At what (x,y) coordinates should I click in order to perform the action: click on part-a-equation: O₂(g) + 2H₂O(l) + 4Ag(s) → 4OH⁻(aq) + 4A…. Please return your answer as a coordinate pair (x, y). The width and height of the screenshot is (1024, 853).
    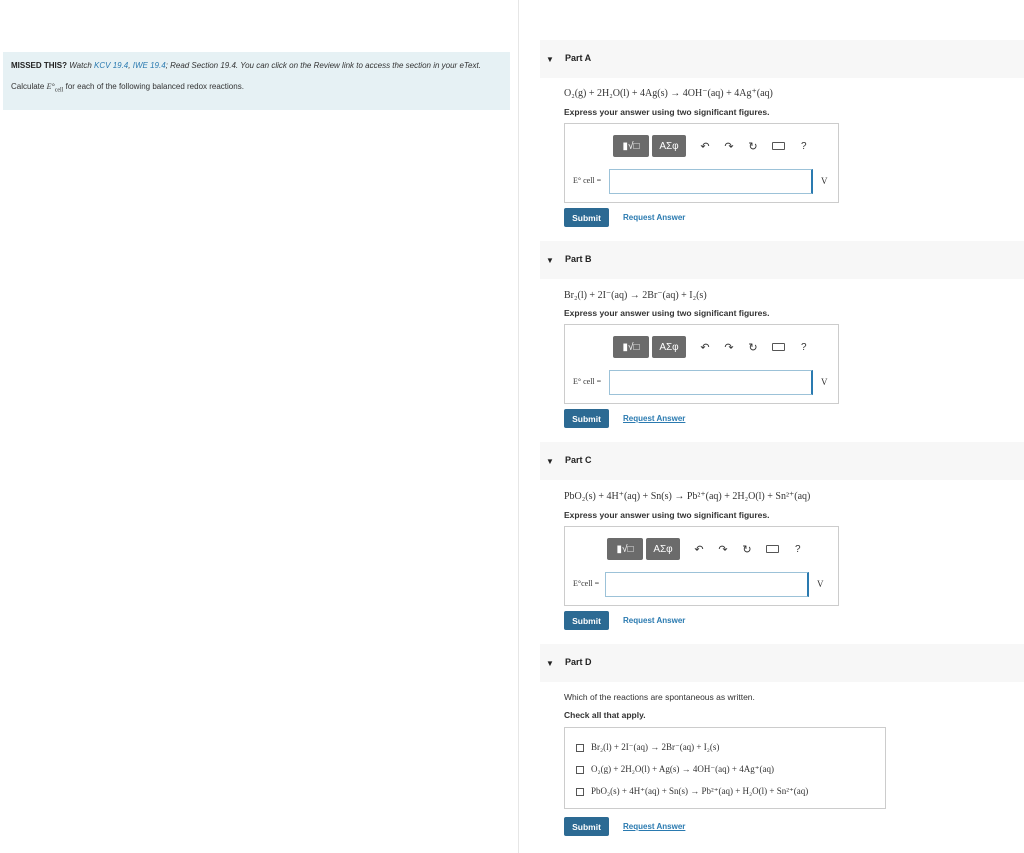
    Looking at the image, I should click on (668, 93).